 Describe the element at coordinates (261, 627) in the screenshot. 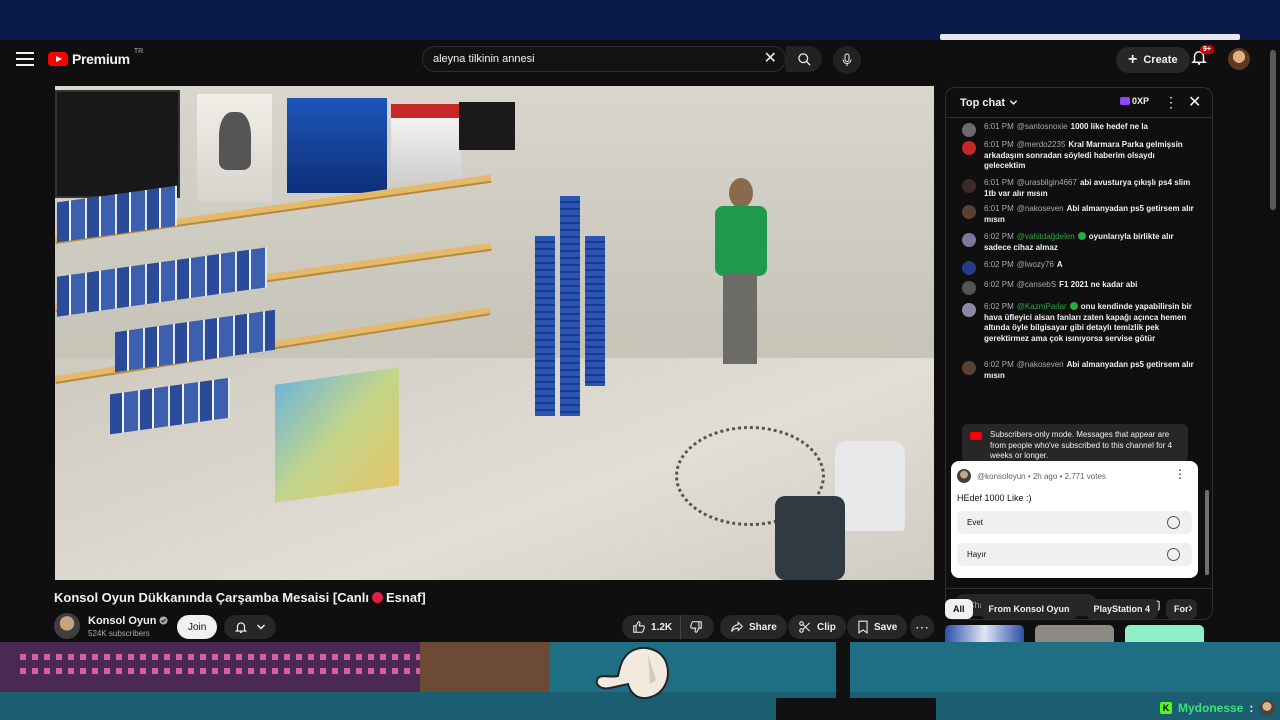

I see `chevron-down-icon` at that location.